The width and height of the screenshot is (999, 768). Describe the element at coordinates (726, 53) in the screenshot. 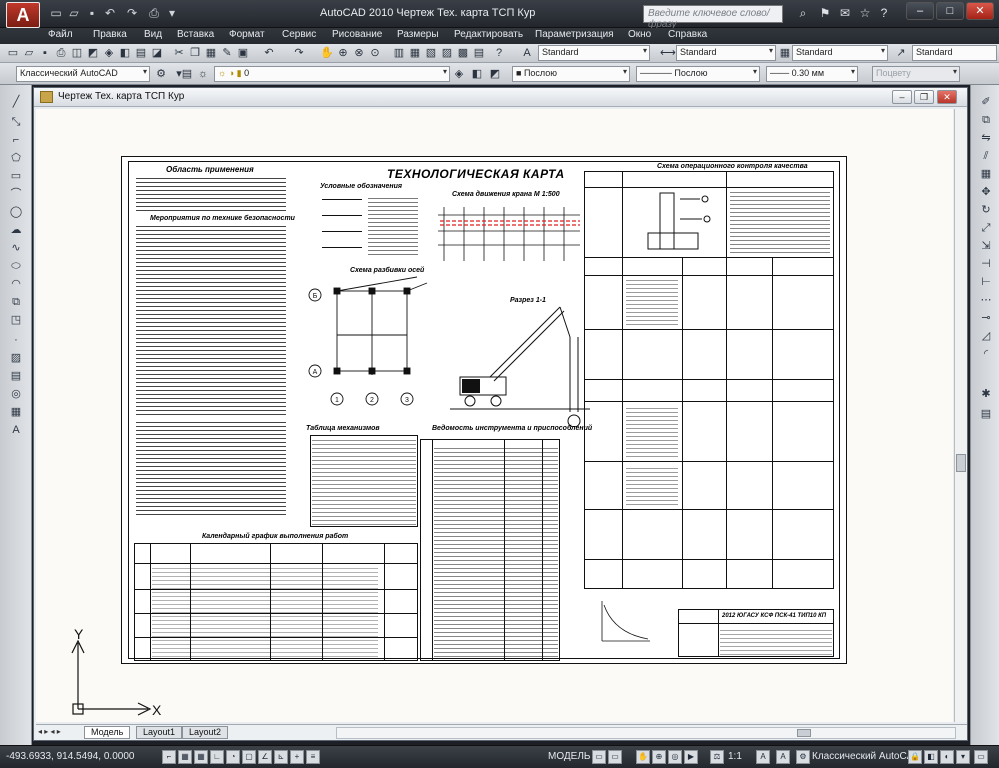

I see `dim-style-select: Standard ▾` at that location.